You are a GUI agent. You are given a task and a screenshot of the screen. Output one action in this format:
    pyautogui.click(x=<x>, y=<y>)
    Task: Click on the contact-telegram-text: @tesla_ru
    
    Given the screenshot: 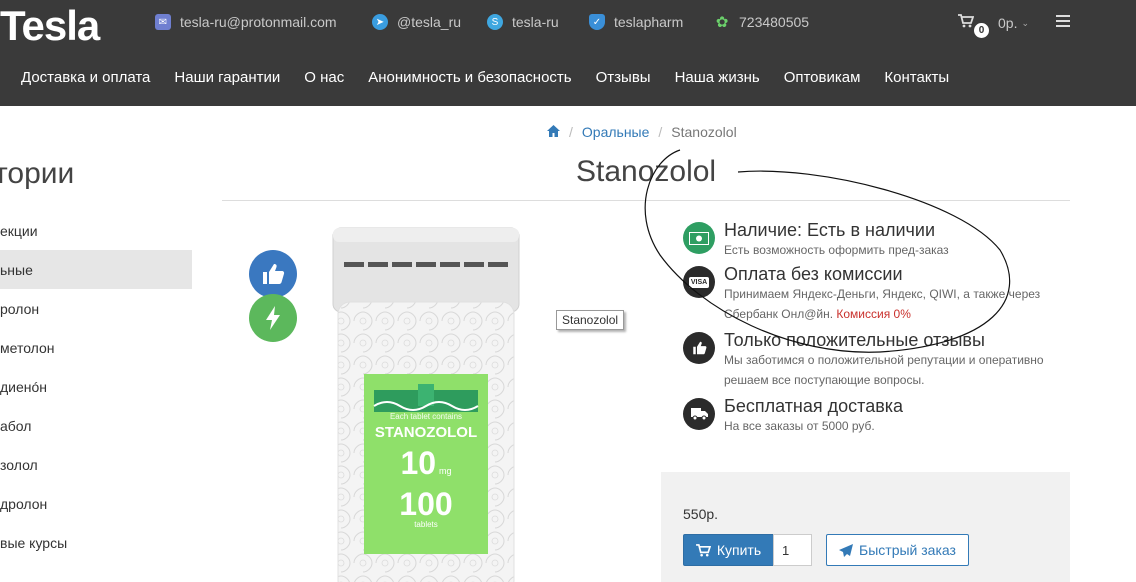 What is the action you would take?
    pyautogui.click(x=429, y=22)
    